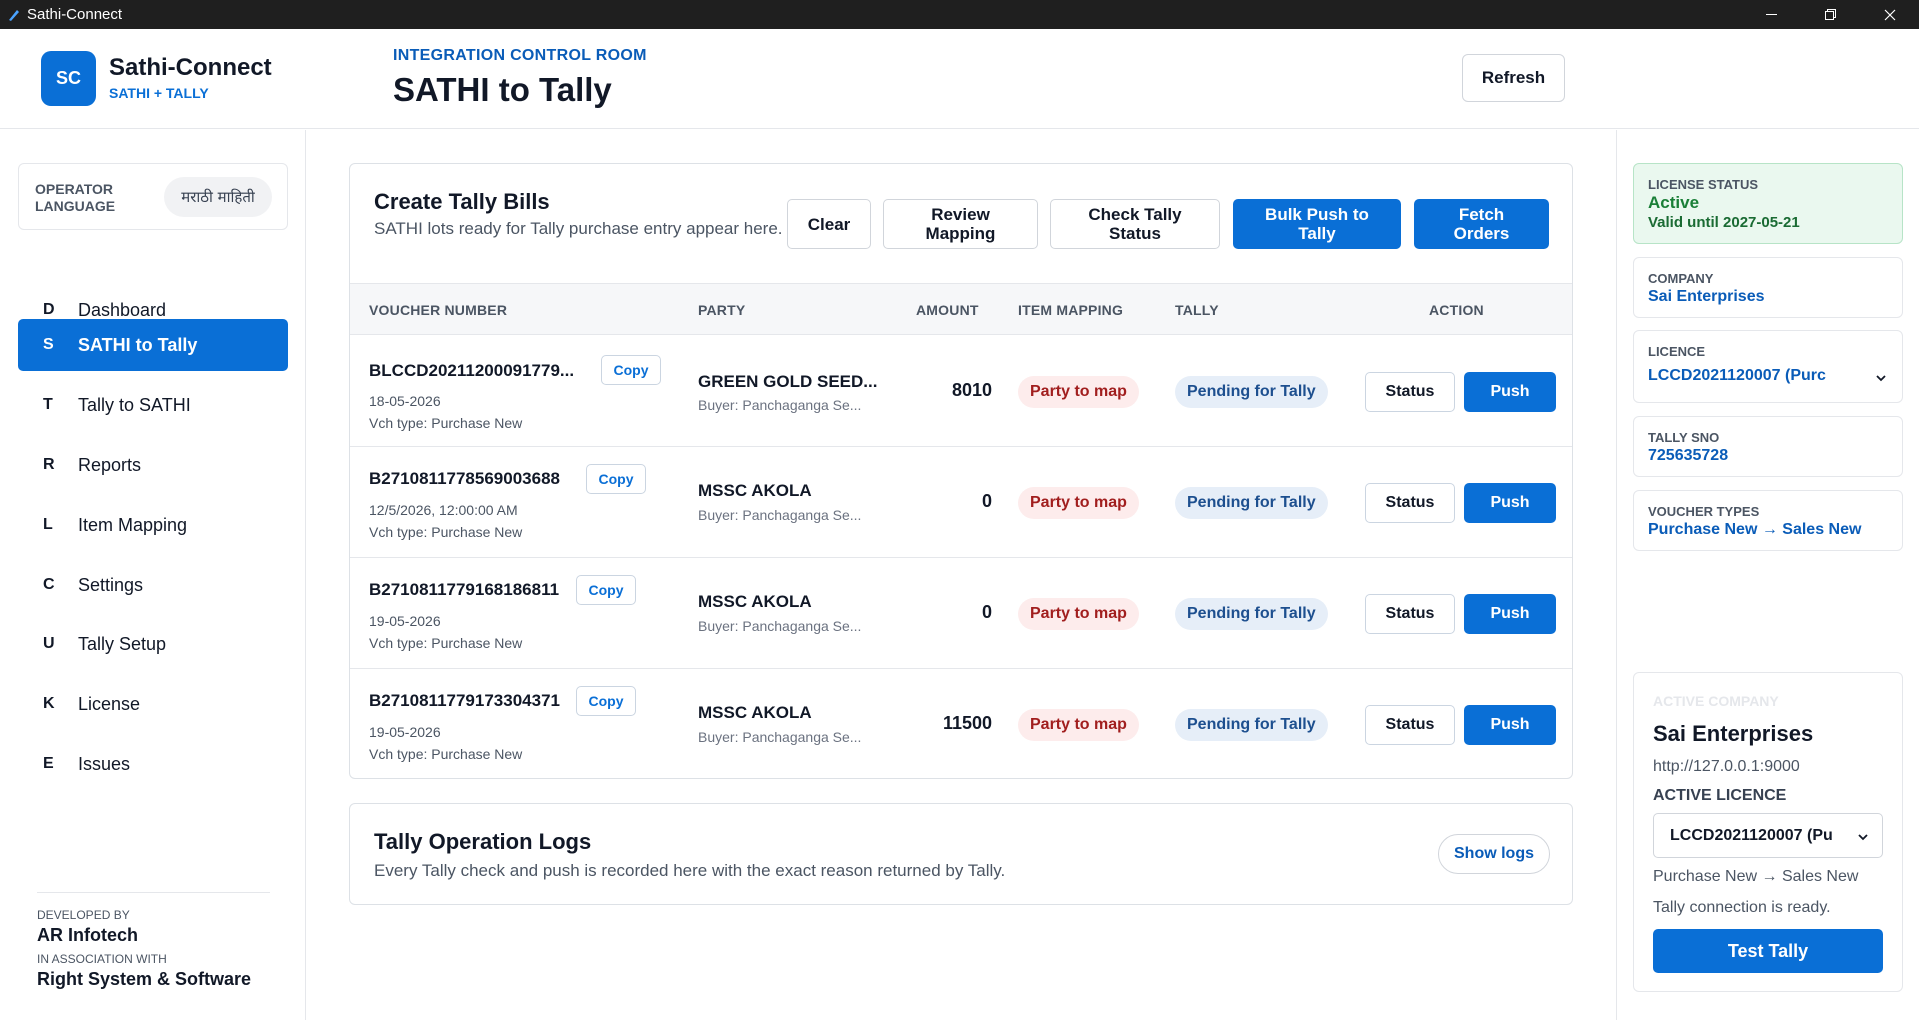  What do you see at coordinates (1768, 446) in the screenshot?
I see `tally-sno-card: TALLY SNO 725635728` at bounding box center [1768, 446].